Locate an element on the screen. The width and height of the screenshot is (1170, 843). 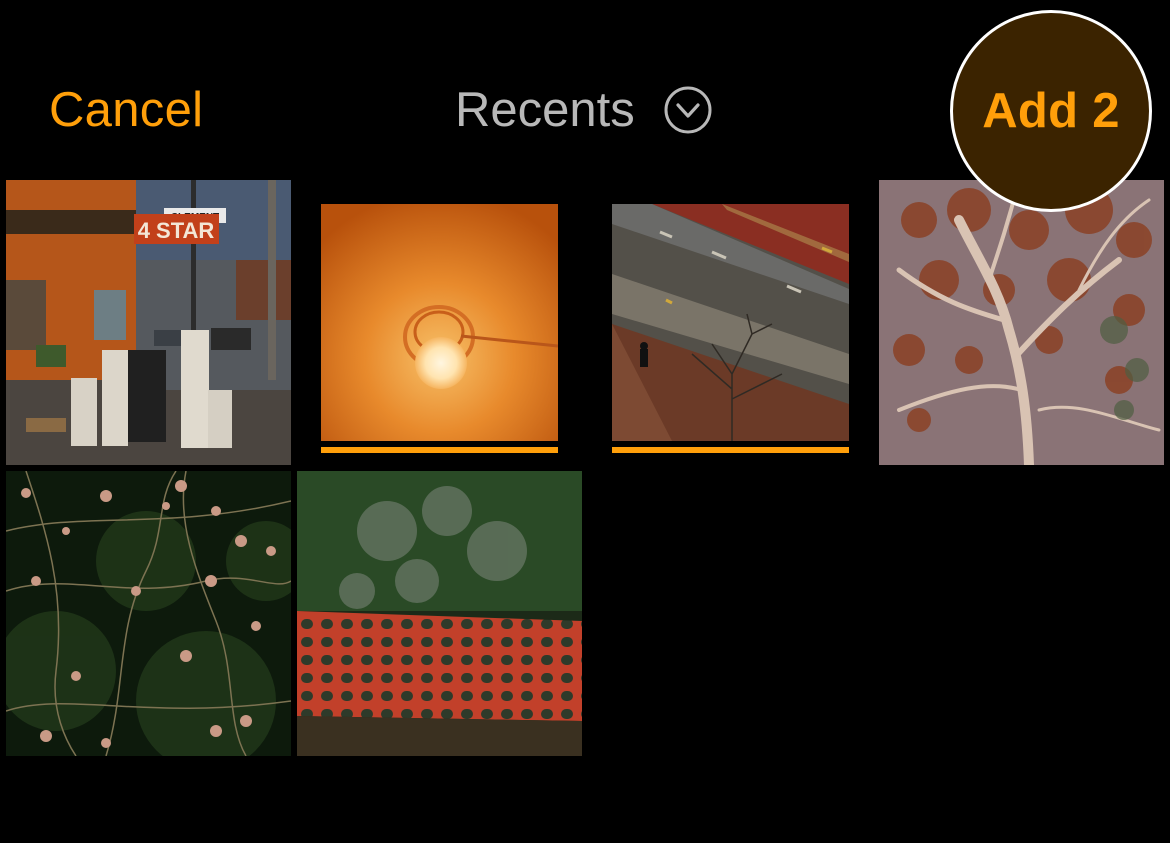
street-aerial-photo is located at coordinates (730, 322).